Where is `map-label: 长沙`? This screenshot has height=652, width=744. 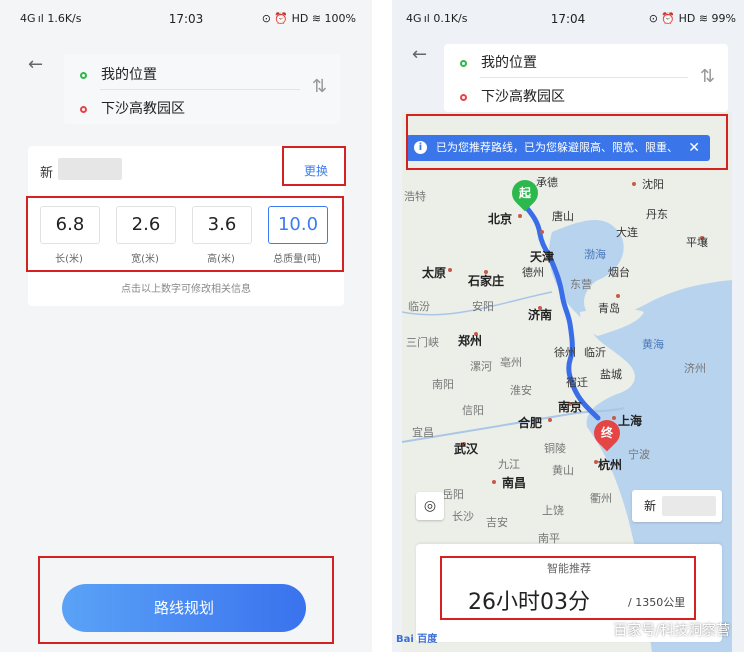
map-label: 长沙 is located at coordinates (463, 516).